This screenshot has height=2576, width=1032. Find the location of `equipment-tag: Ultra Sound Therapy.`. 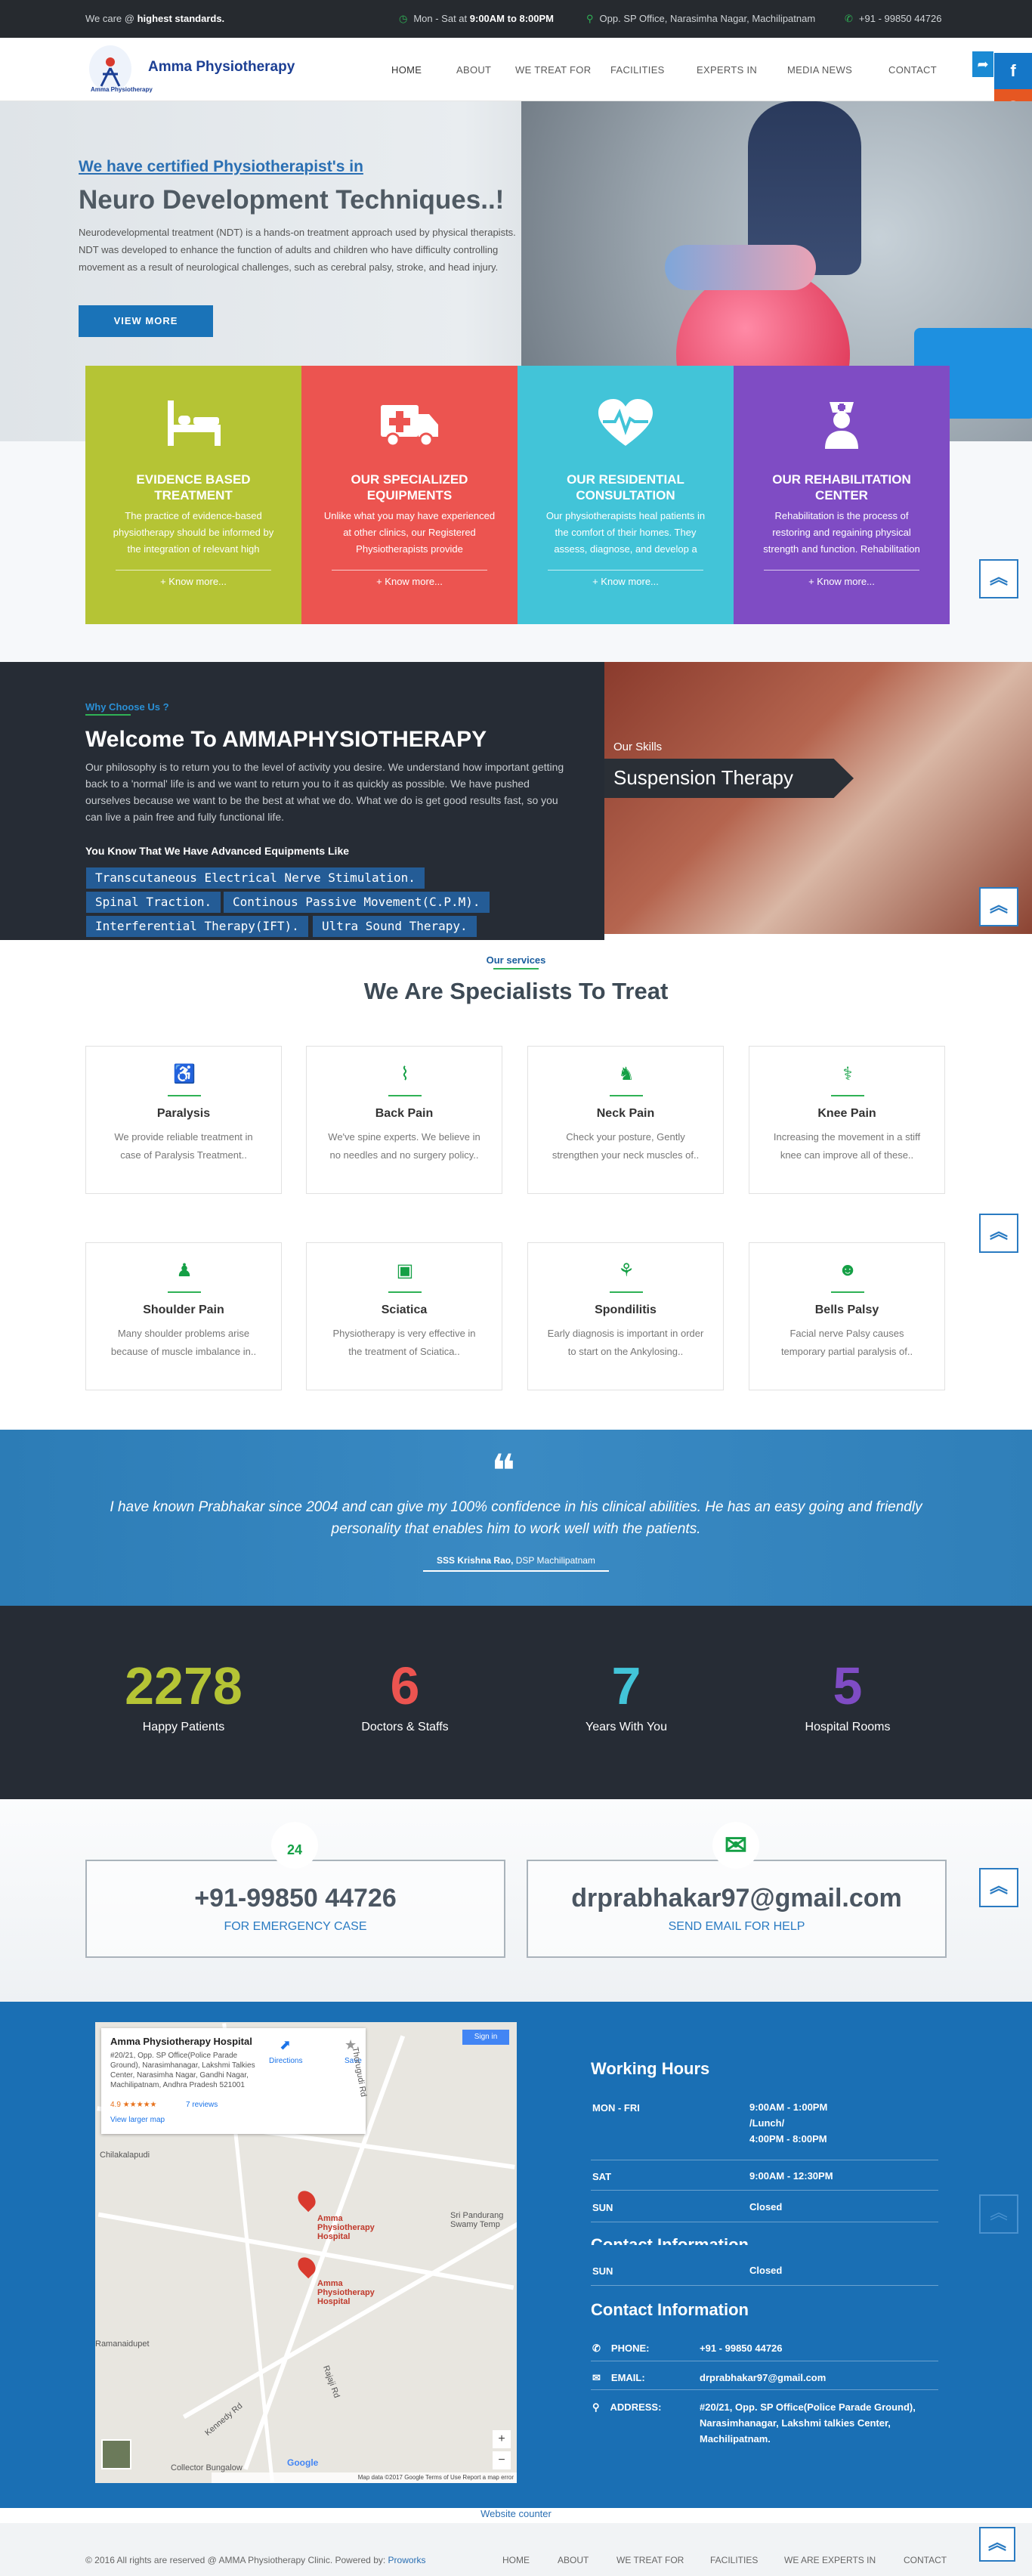

equipment-tag: Ultra Sound Therapy. is located at coordinates (395, 926).